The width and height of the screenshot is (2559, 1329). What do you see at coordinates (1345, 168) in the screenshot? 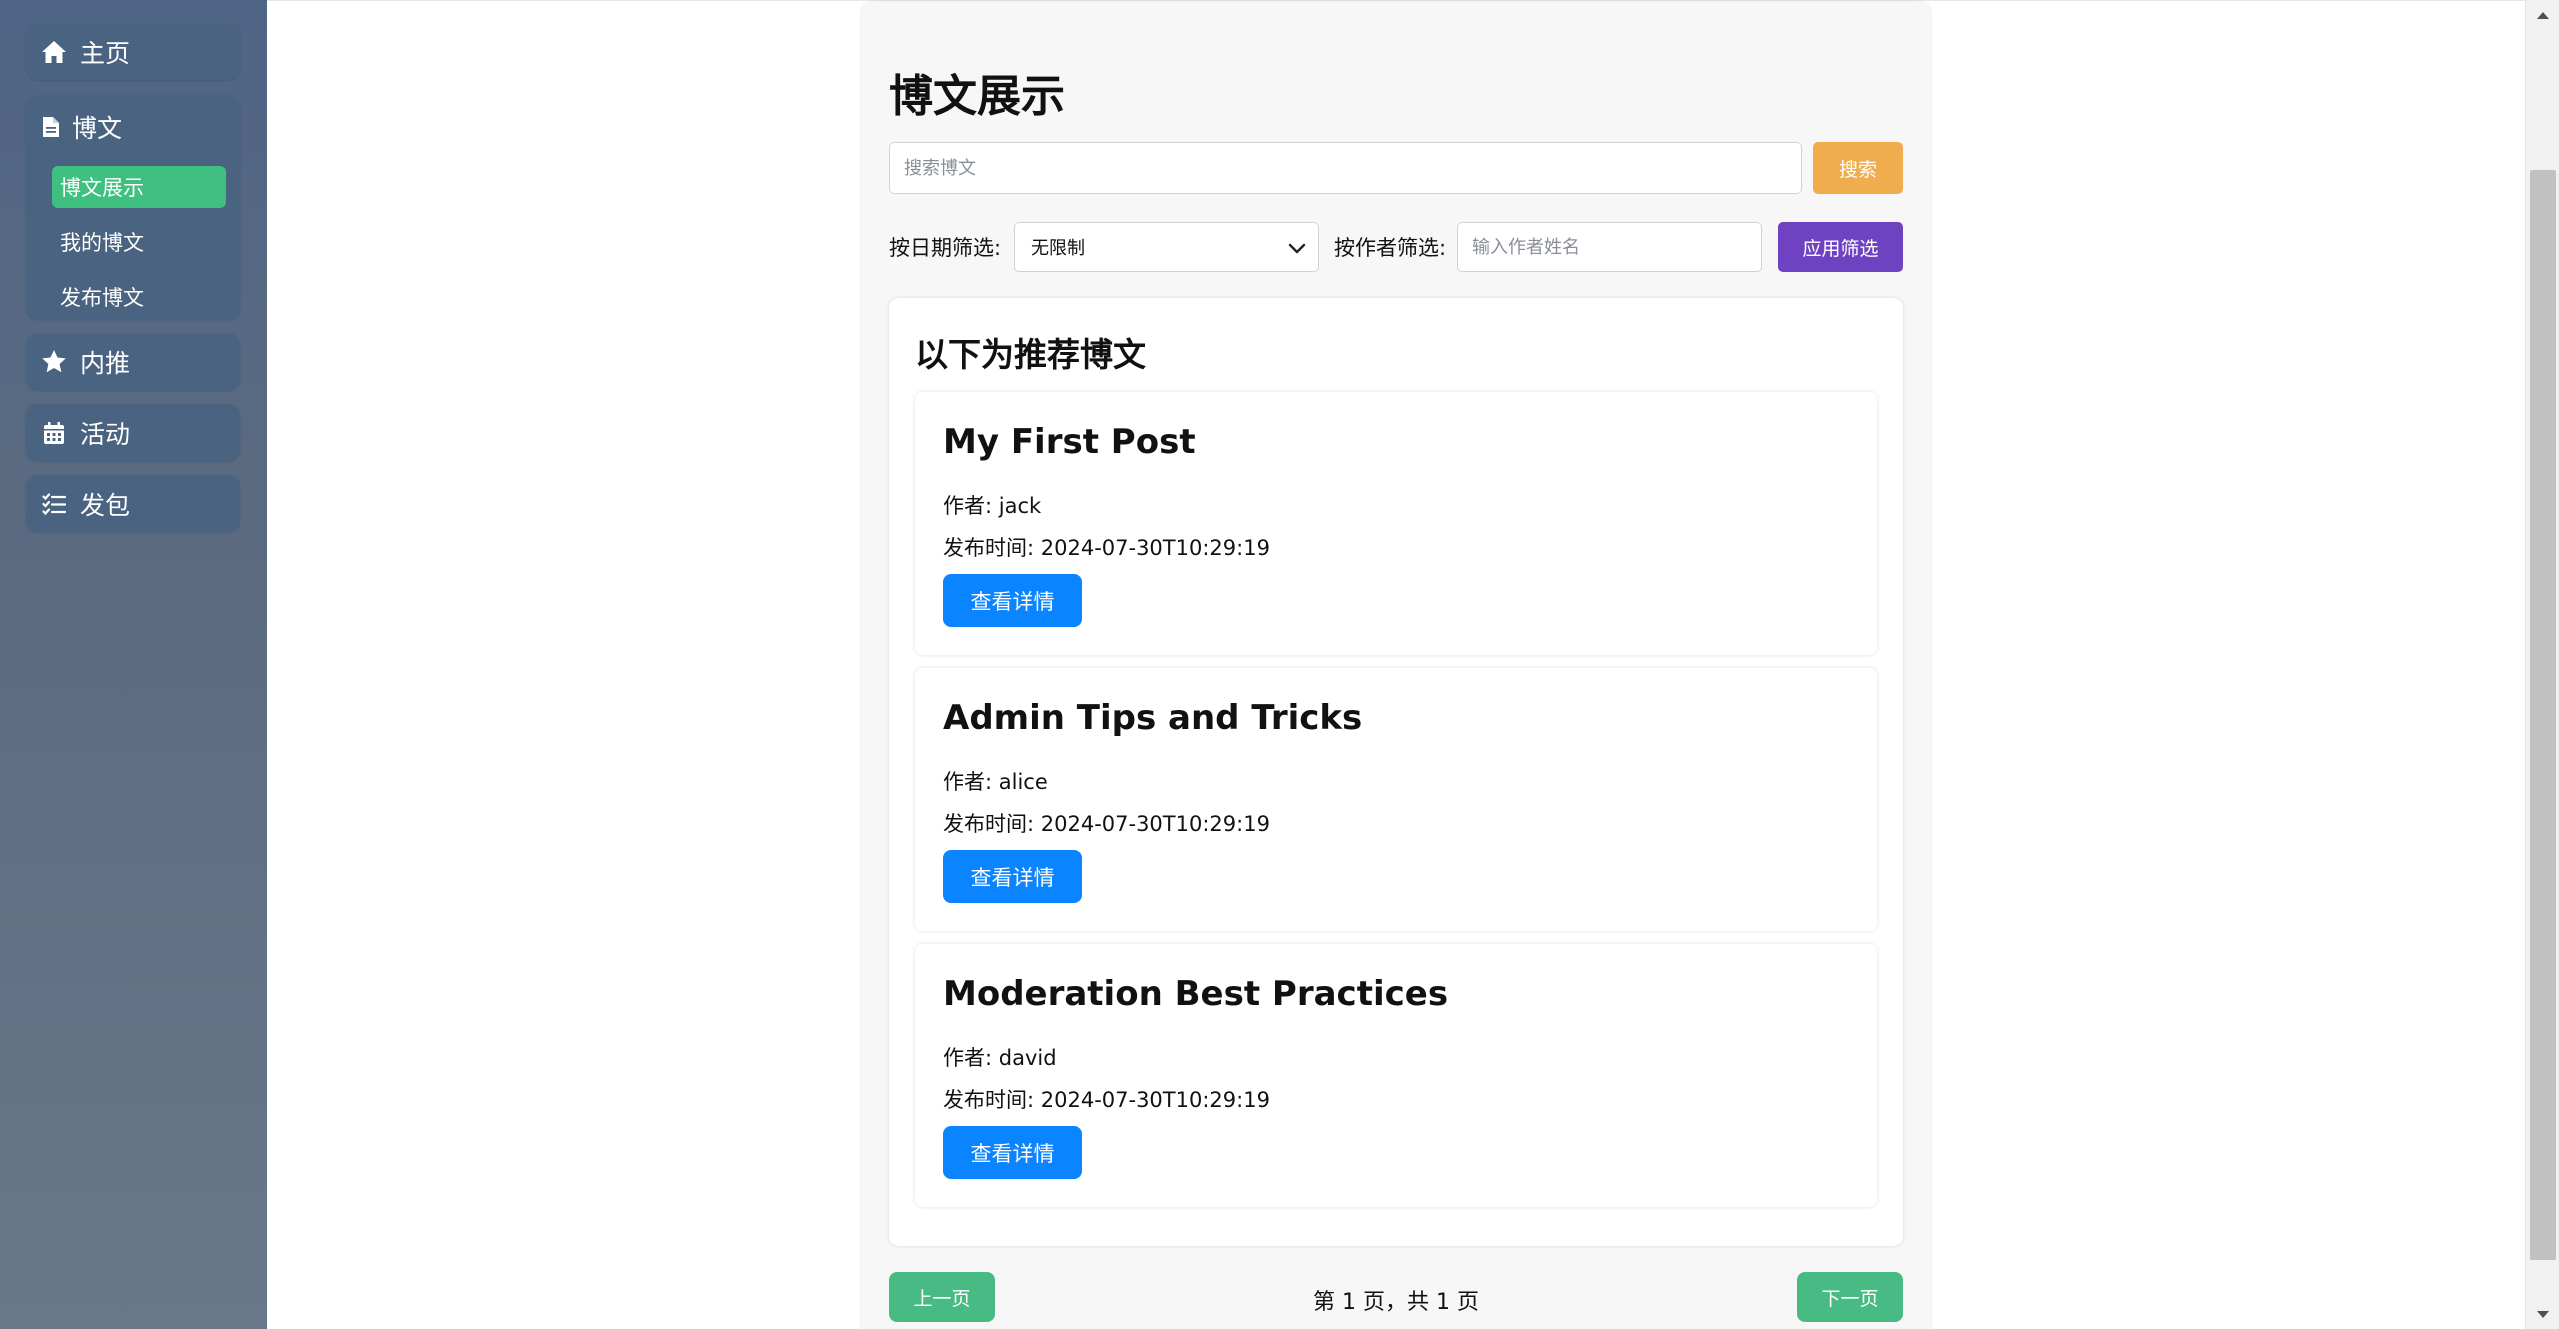
I see `search-input` at bounding box center [1345, 168].